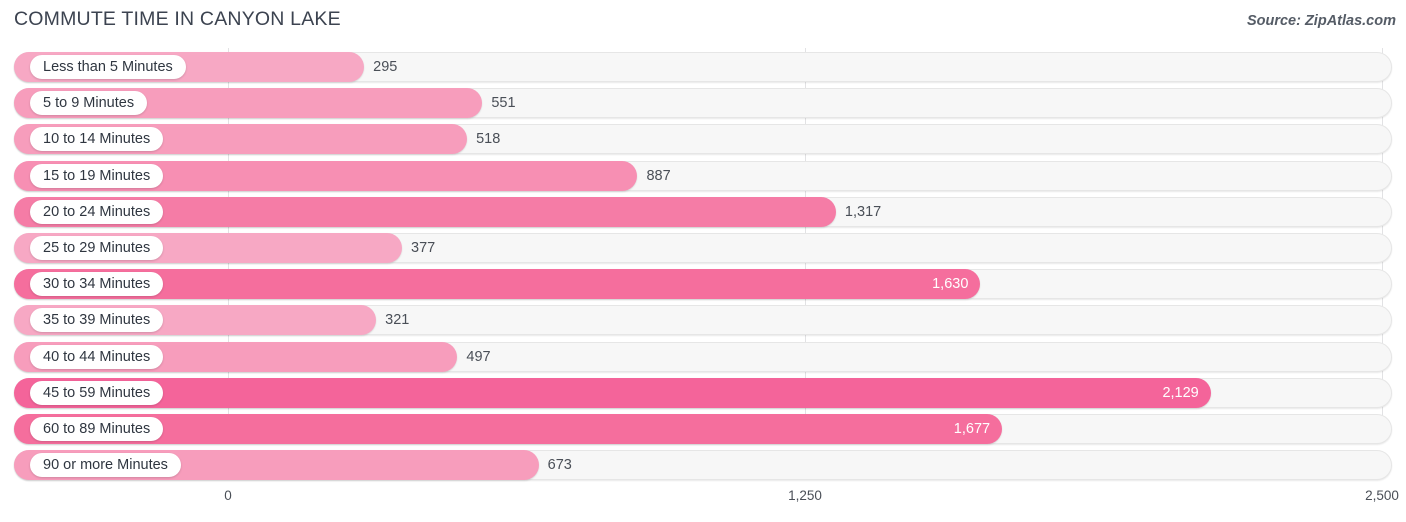 The height and width of the screenshot is (522, 1406). What do you see at coordinates (97, 392) in the screenshot?
I see `bar-category-label: 45 to 59 Minutes` at bounding box center [97, 392].